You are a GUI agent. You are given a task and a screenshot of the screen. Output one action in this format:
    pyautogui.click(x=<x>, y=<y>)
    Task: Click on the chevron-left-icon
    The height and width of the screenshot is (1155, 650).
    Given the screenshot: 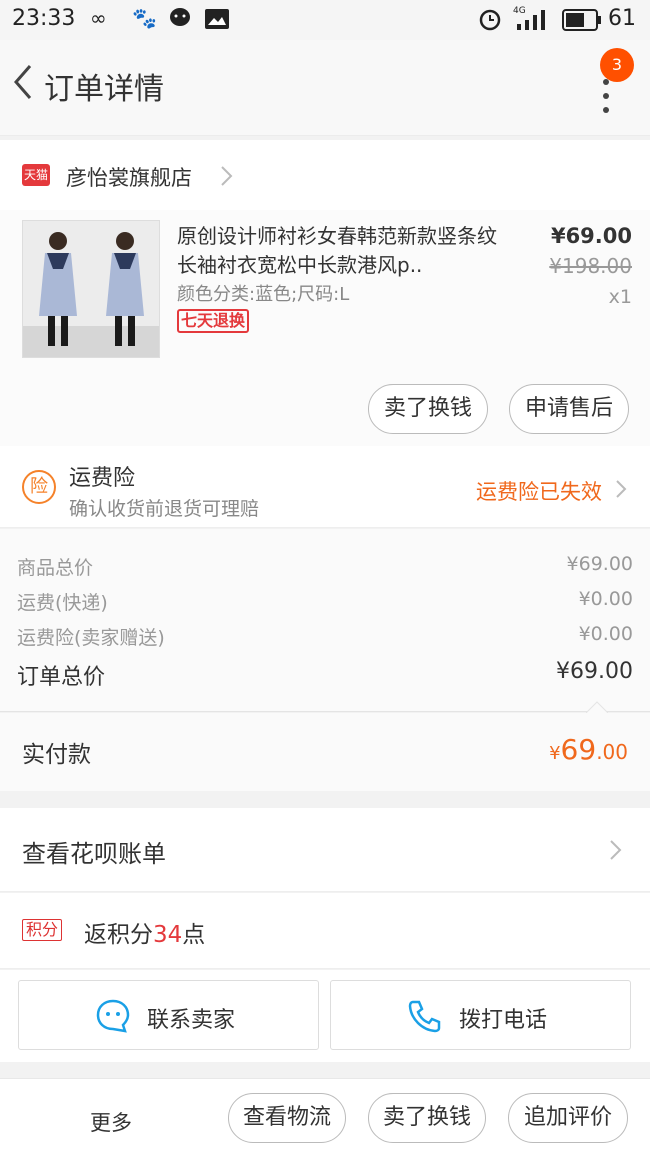 What is the action you would take?
    pyautogui.click(x=23, y=82)
    